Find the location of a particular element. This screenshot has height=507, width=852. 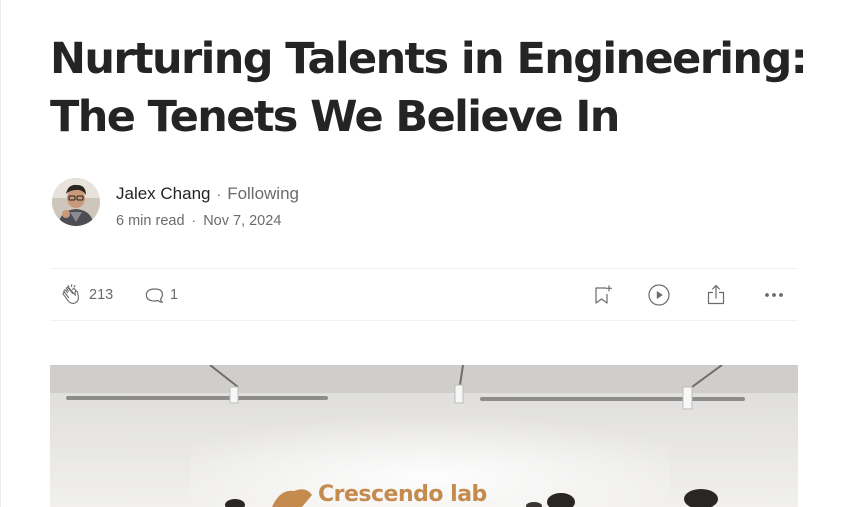

listen-icon is located at coordinates (659, 295).